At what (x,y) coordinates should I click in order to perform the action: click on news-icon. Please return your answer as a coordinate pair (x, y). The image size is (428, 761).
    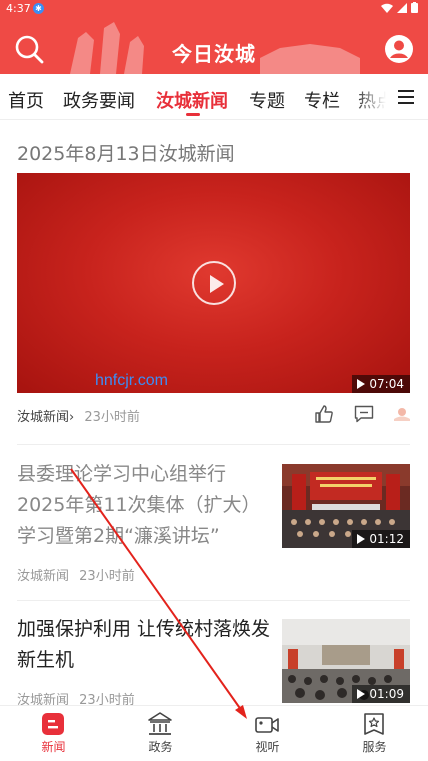
    Looking at the image, I should click on (53, 724).